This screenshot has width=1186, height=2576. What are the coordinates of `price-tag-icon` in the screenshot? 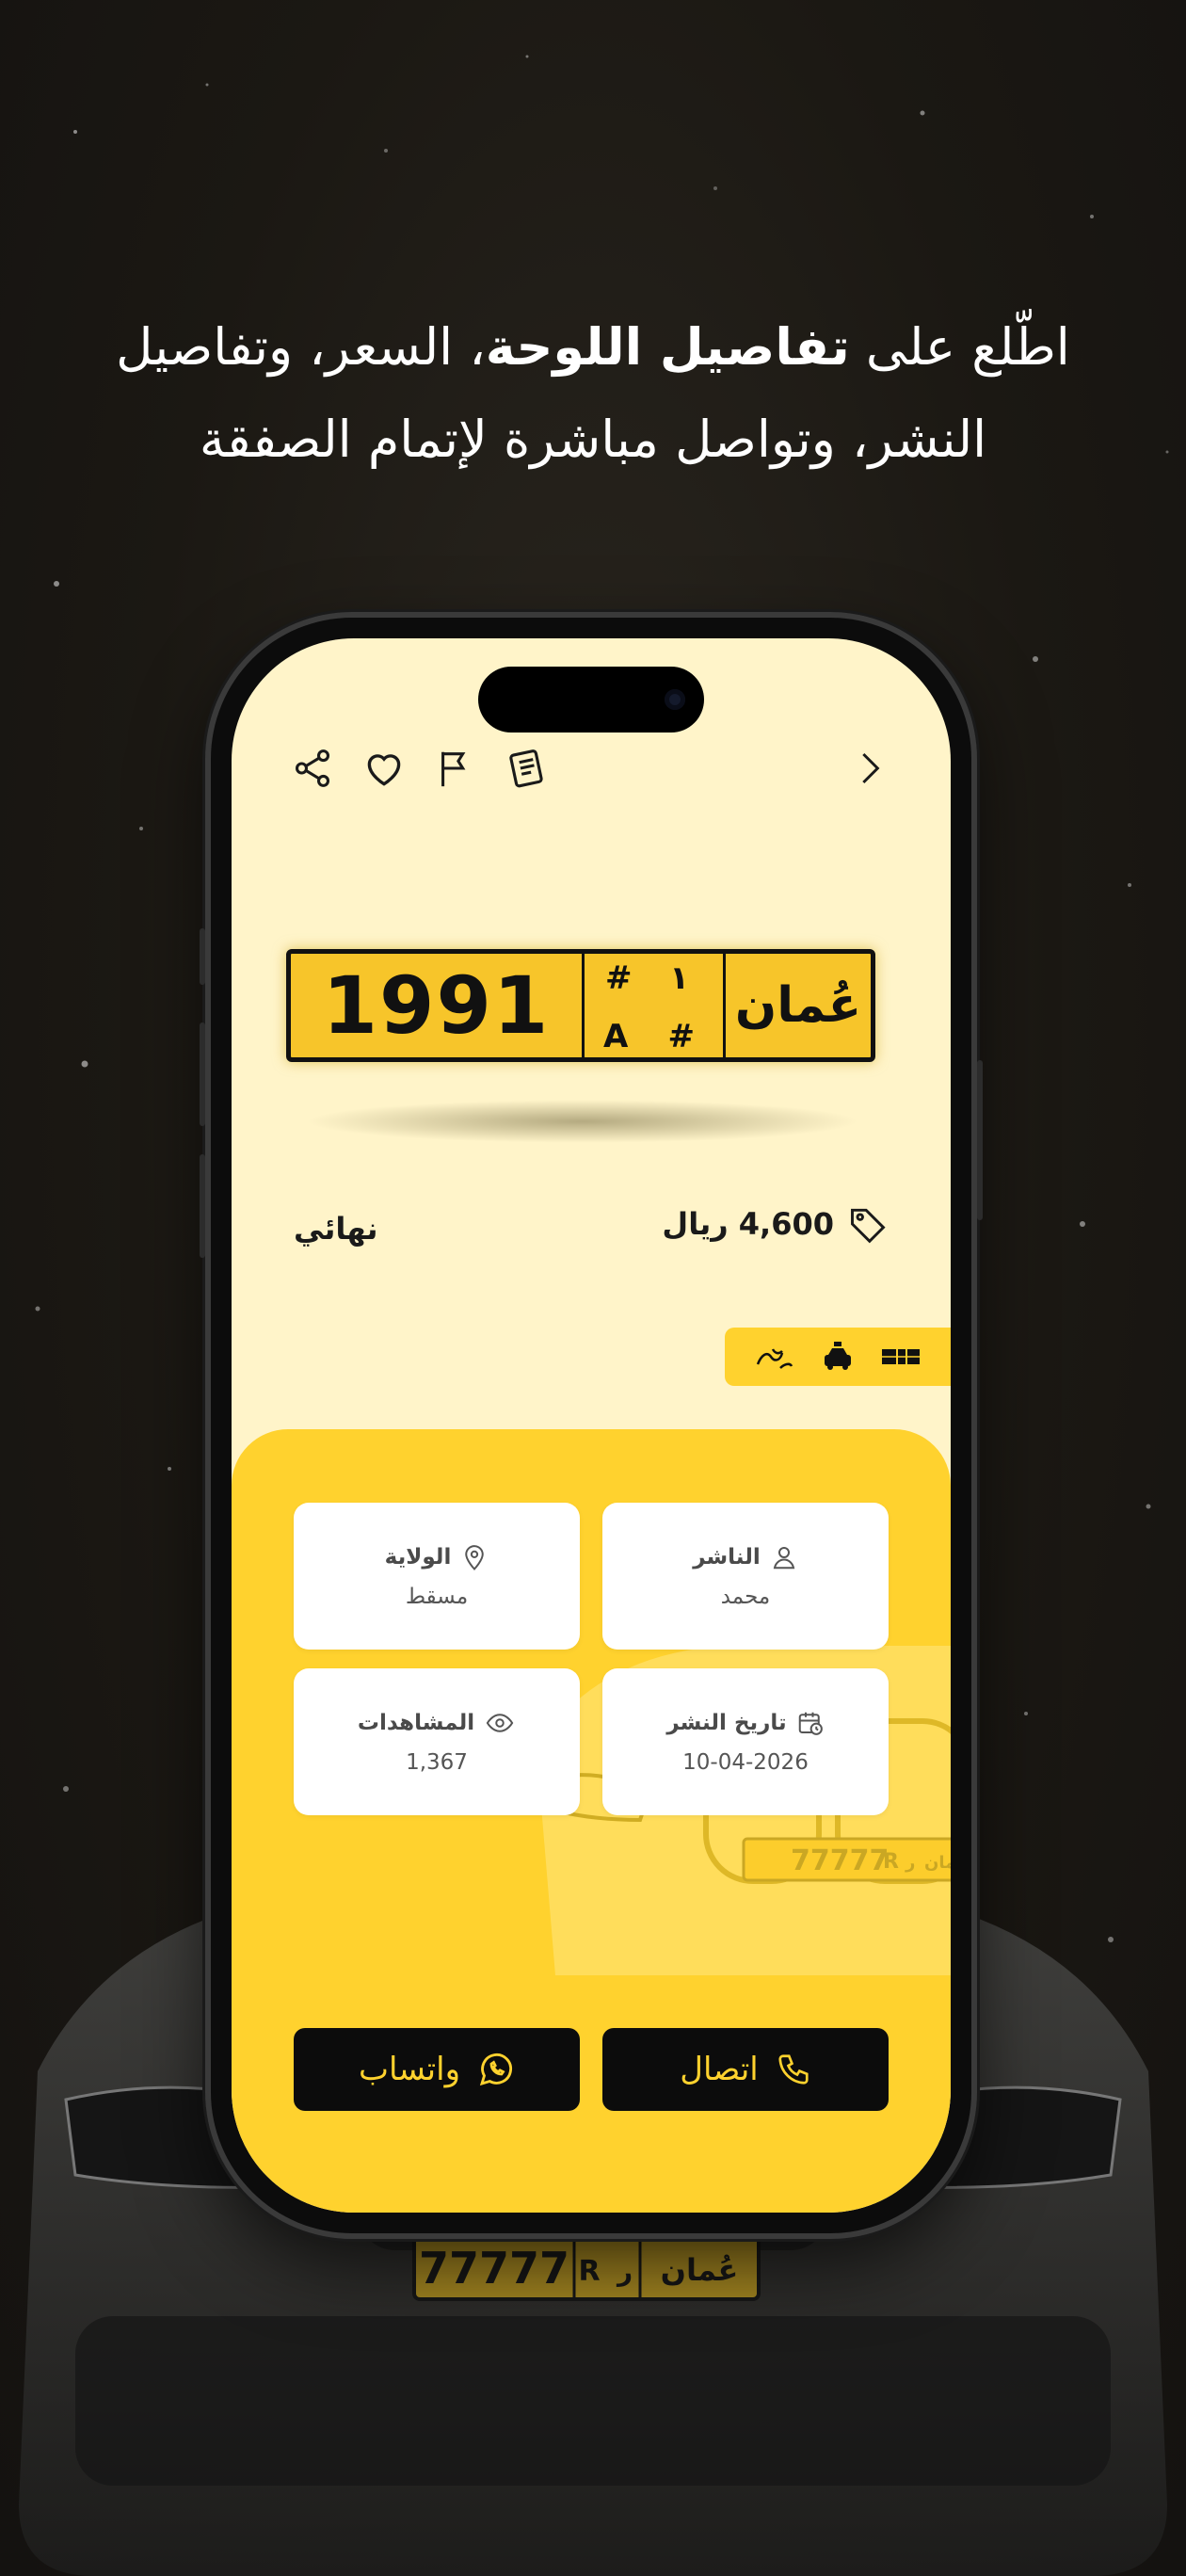 It's located at (868, 1226).